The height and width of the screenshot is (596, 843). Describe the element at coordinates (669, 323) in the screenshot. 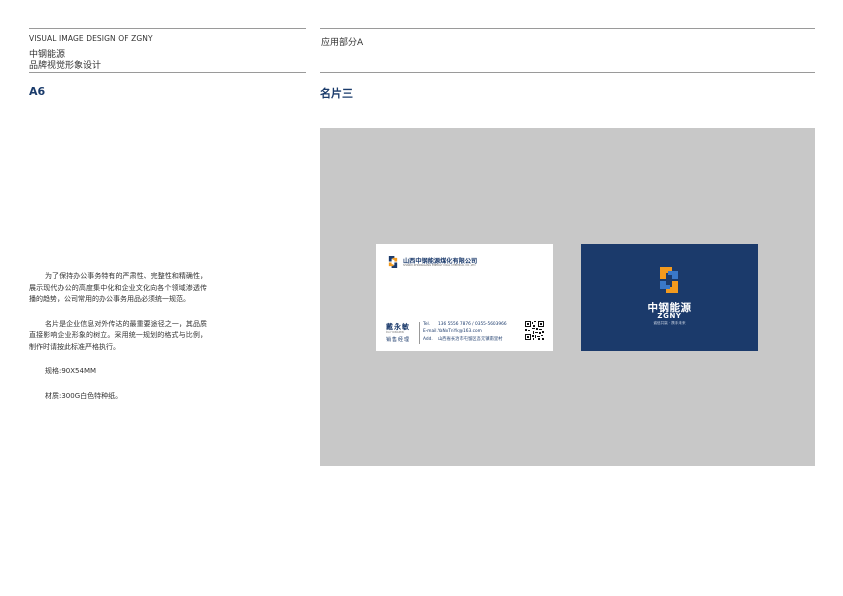

I see `card-back-slogan: 诚信共赢 · 携手未来` at that location.